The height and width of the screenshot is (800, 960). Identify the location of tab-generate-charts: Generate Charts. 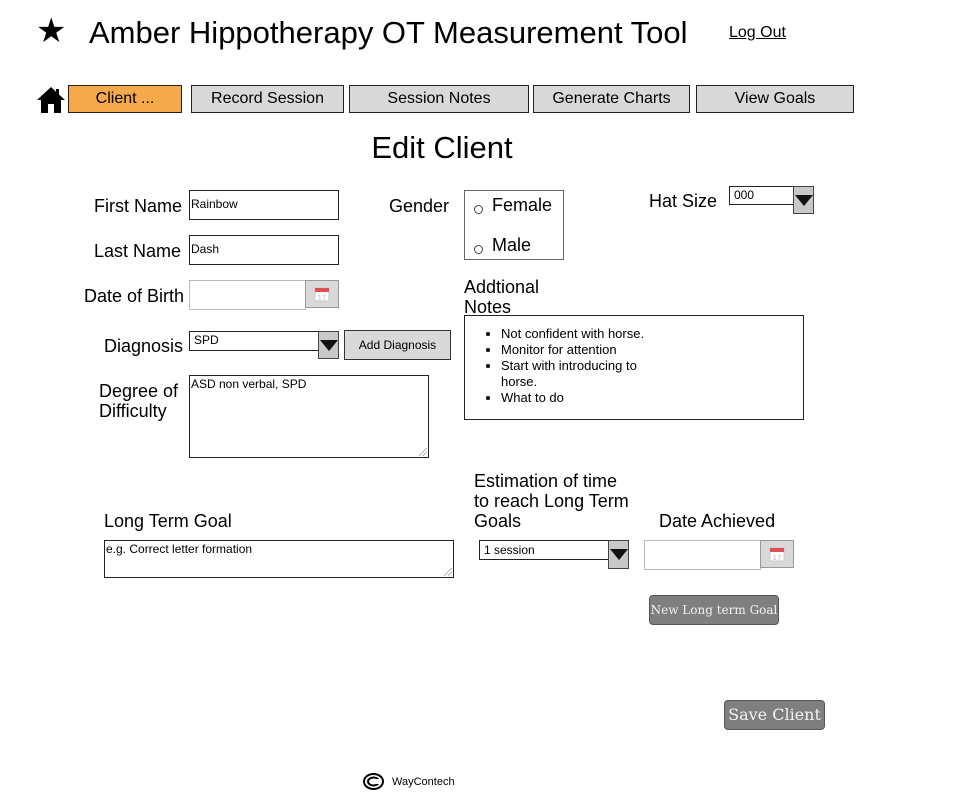
(611, 99).